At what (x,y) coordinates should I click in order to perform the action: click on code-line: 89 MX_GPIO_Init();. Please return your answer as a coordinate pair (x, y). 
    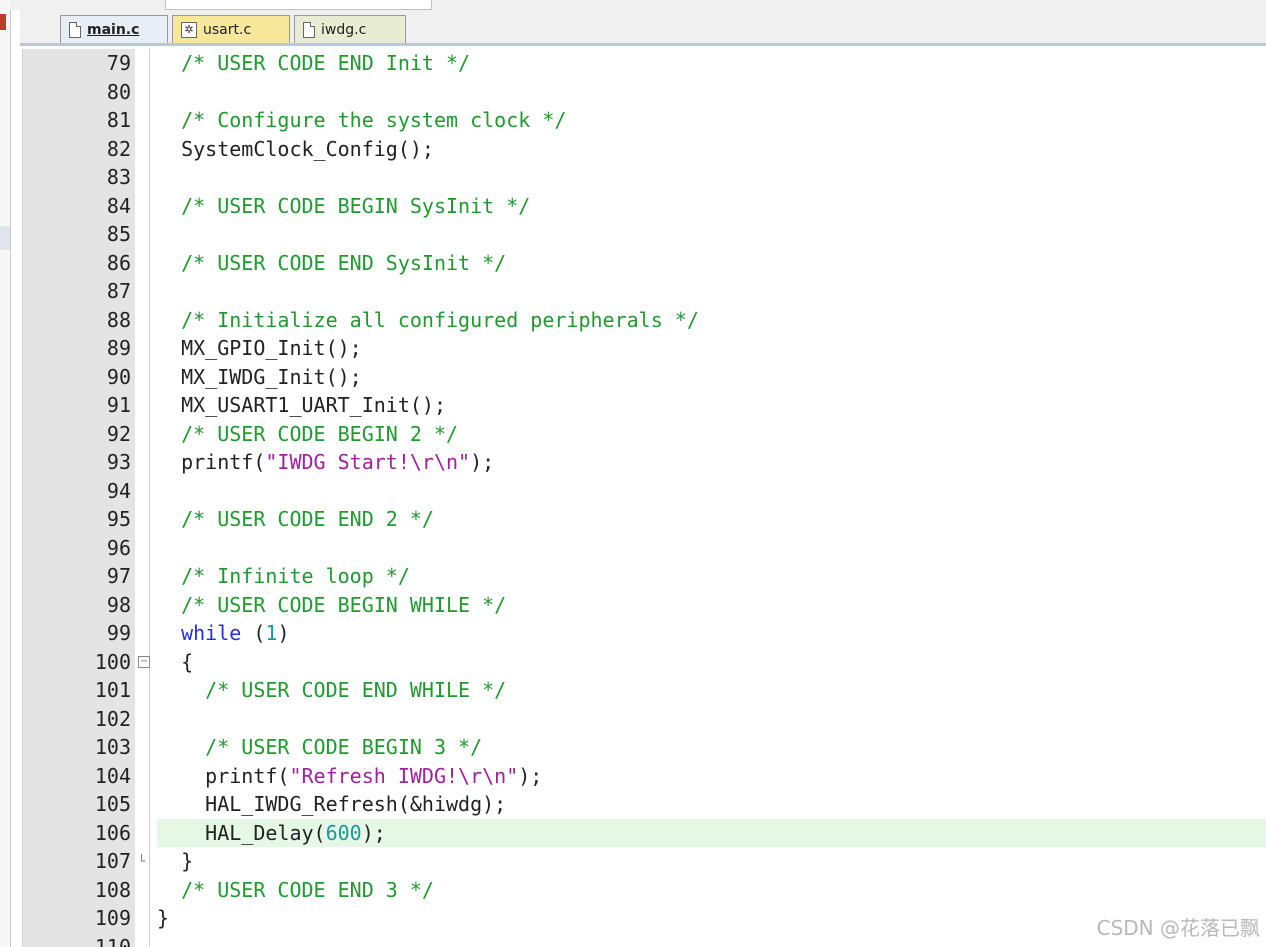
    Looking at the image, I should click on (644, 348).